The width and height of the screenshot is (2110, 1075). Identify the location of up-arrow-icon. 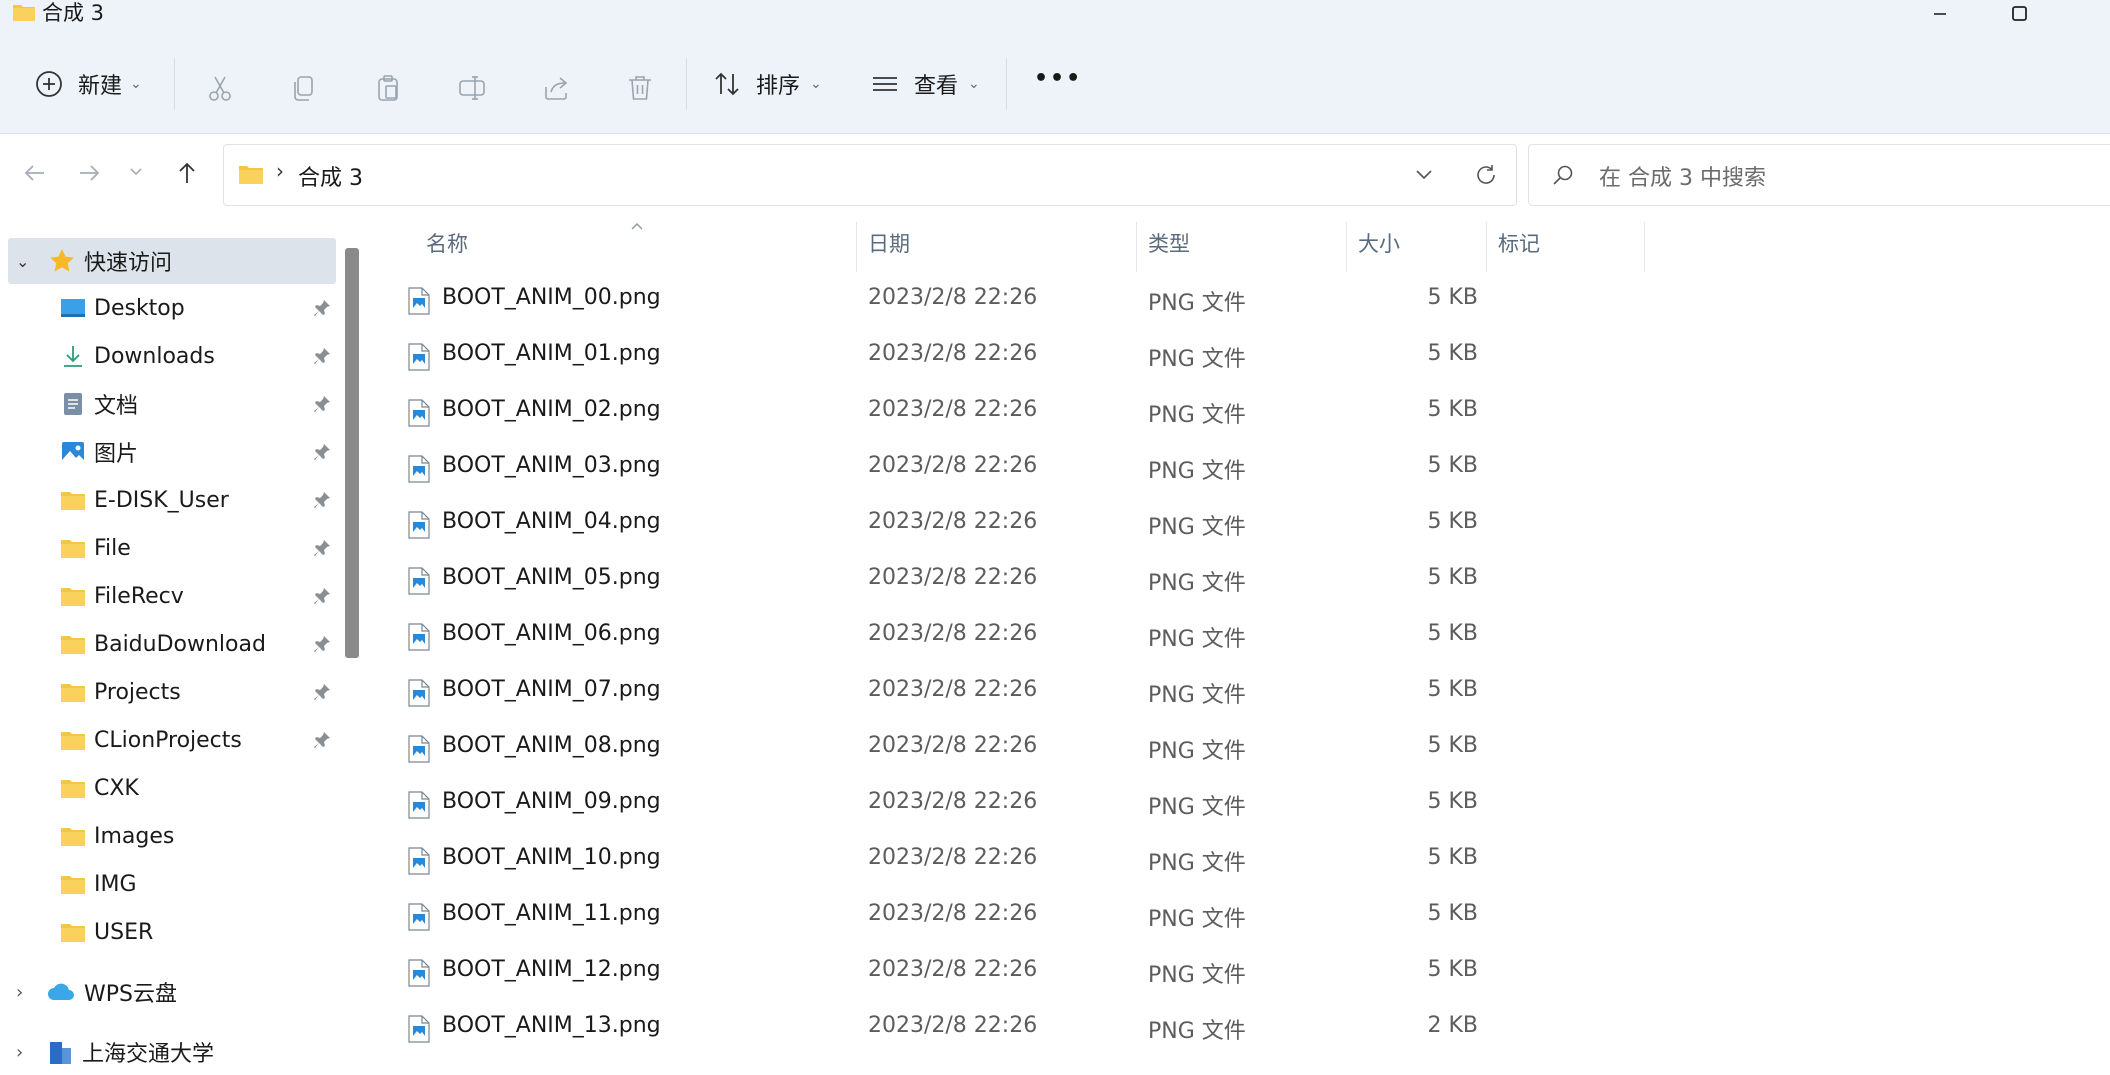
(187, 173).